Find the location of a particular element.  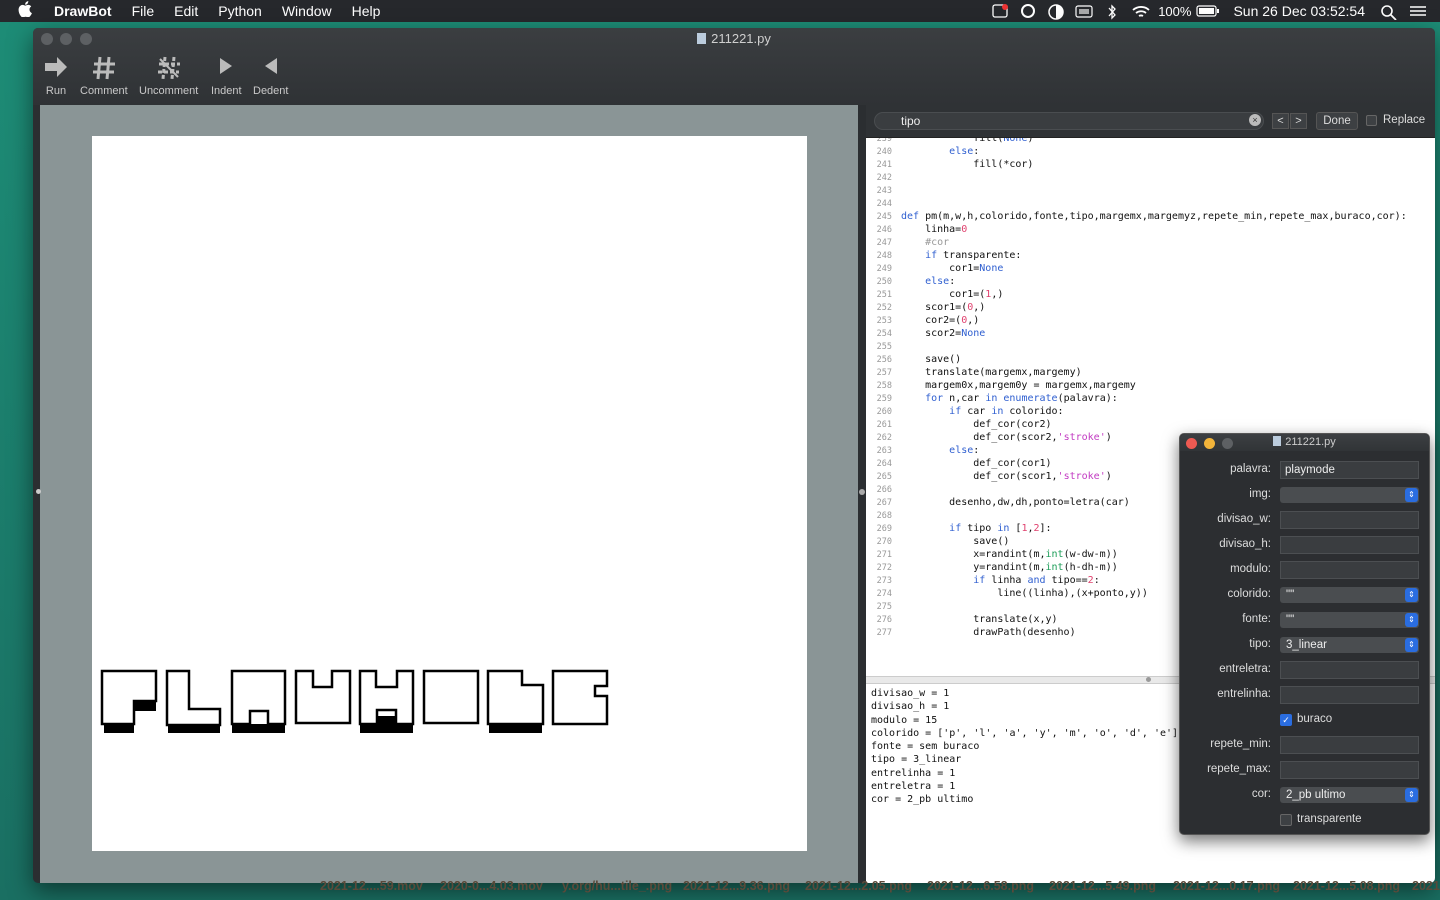

select-arrows-icon: ⇕ is located at coordinates (1411, 795).